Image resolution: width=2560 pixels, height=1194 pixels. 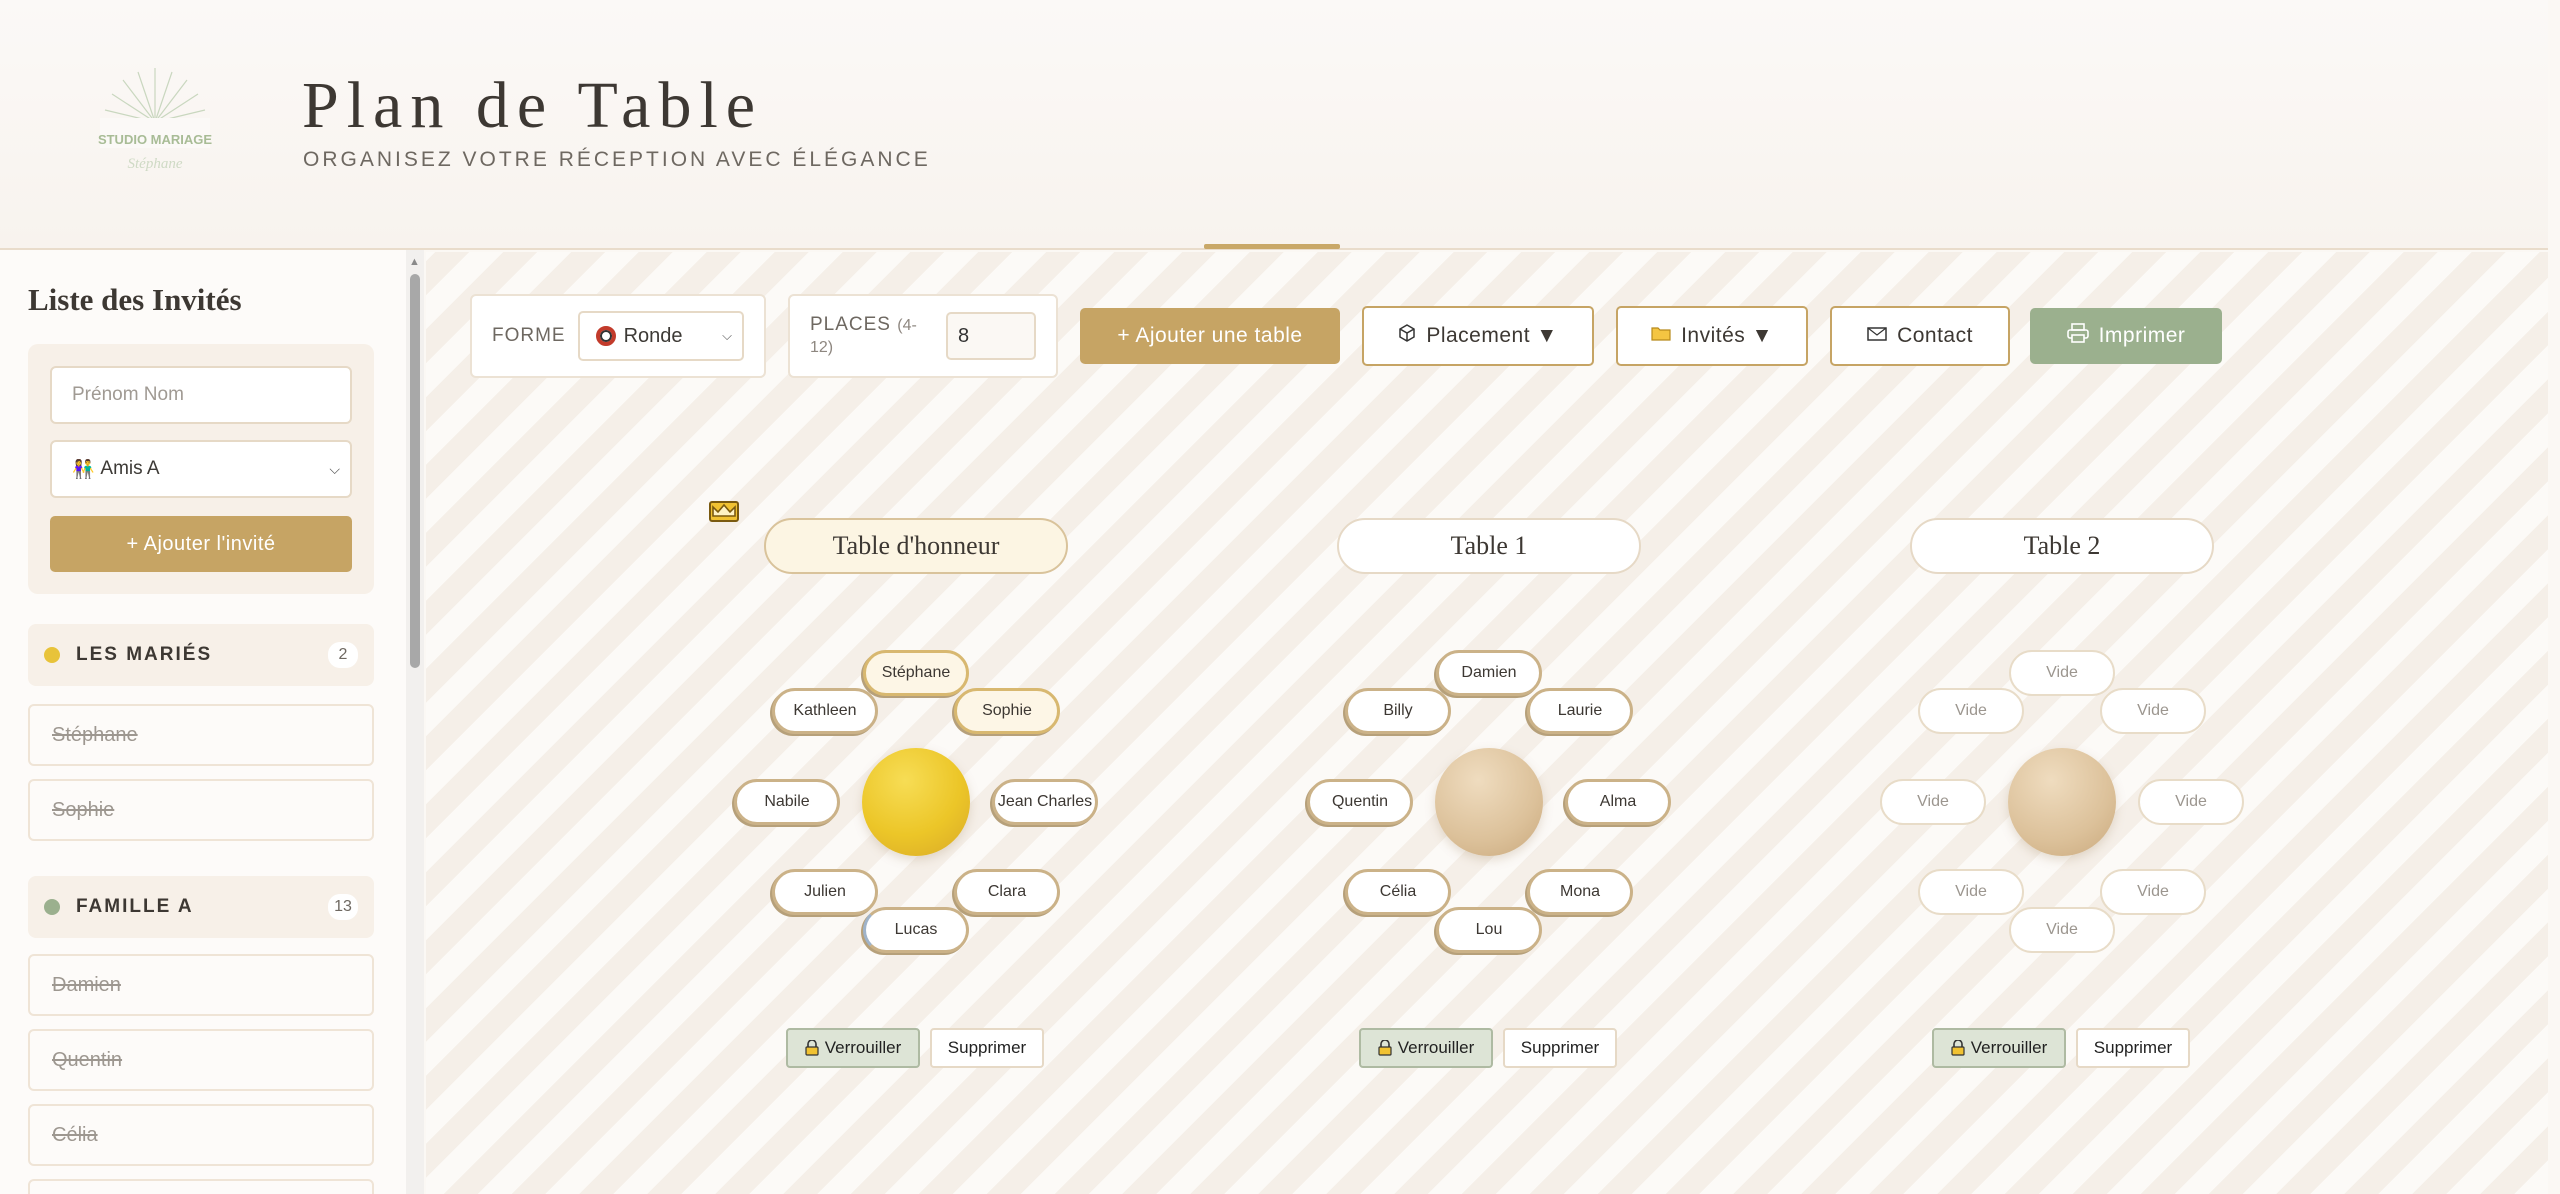 I want to click on round-table-icon, so click(x=605, y=336).